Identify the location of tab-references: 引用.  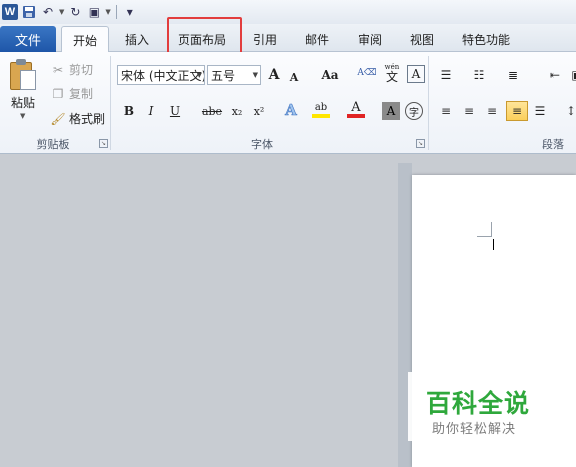
(265, 39).